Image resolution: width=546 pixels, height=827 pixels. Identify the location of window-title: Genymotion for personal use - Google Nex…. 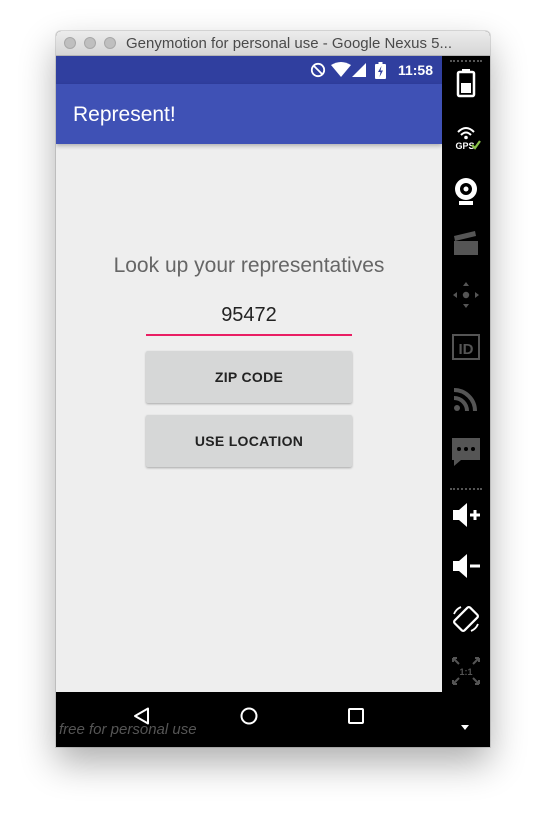
(289, 43).